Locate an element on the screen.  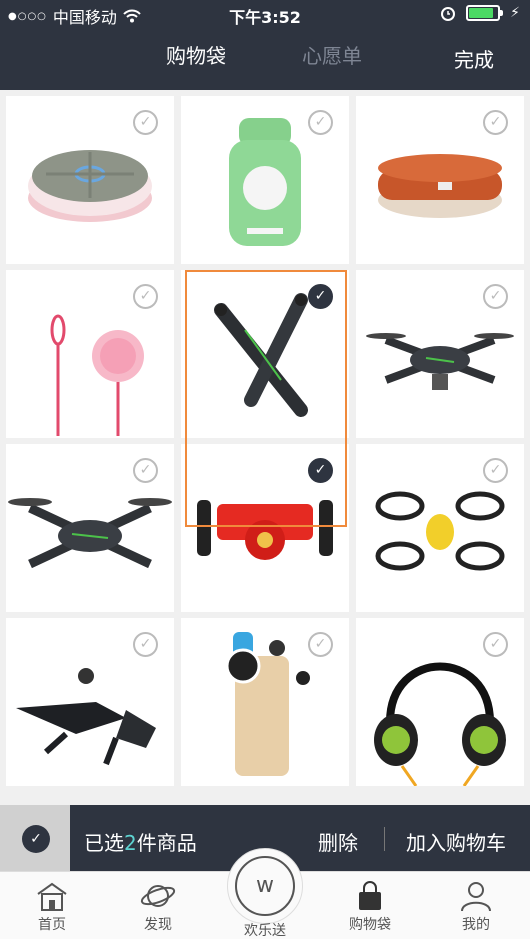
charging-icon: ⚡ is located at coordinates (515, 13).